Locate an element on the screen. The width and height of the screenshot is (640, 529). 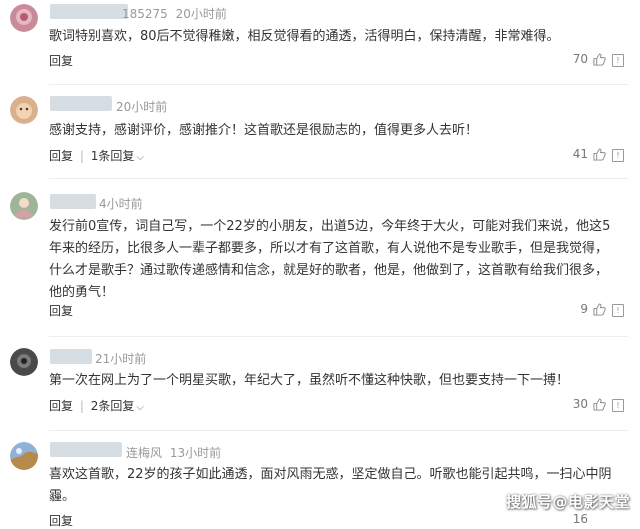
timestamp: 21小时前 is located at coordinates (121, 359).